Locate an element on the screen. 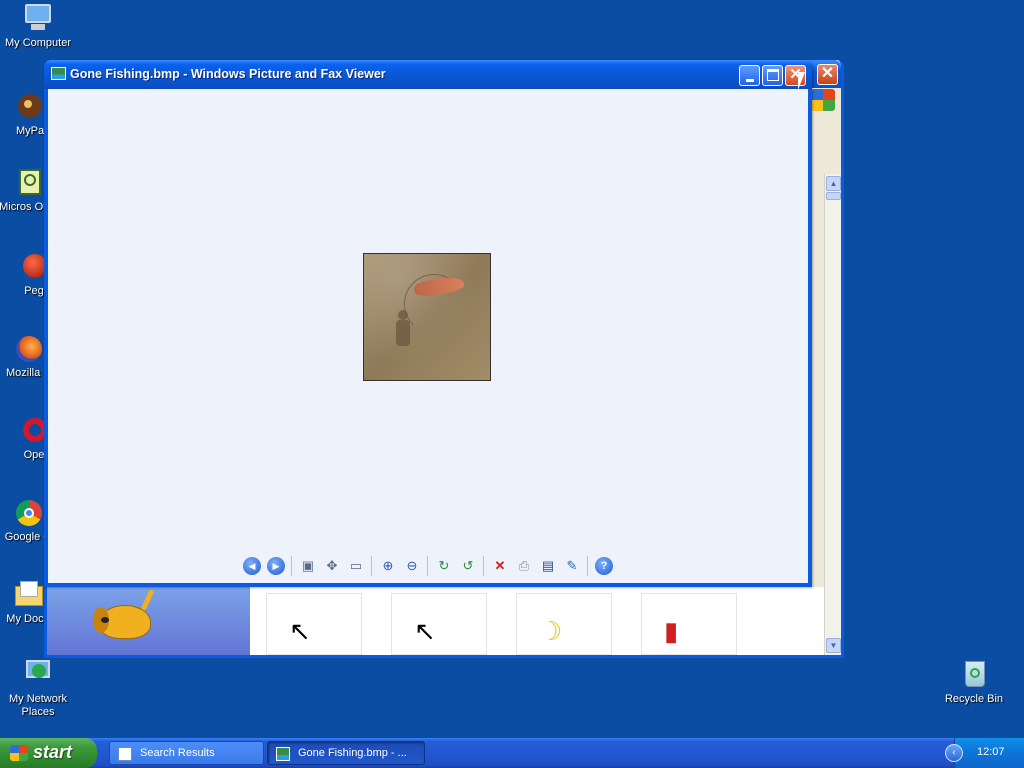 This screenshot has height=768, width=1024. search-results-icon is located at coordinates (125, 754).